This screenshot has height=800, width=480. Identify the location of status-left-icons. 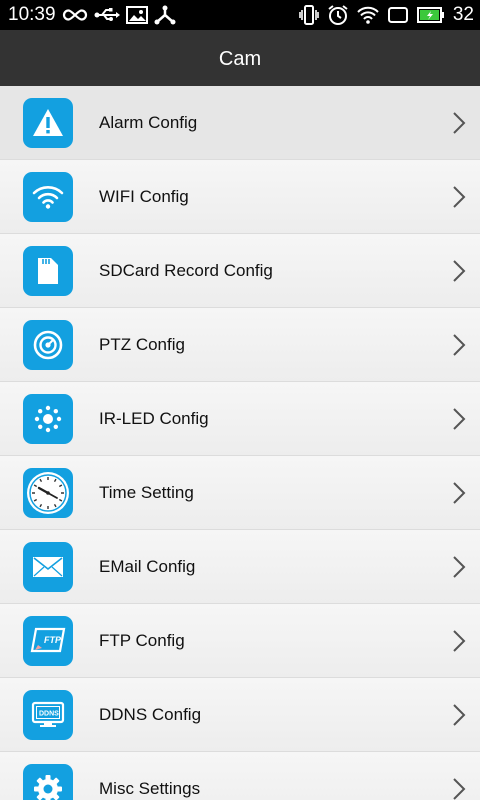
(122, 15).